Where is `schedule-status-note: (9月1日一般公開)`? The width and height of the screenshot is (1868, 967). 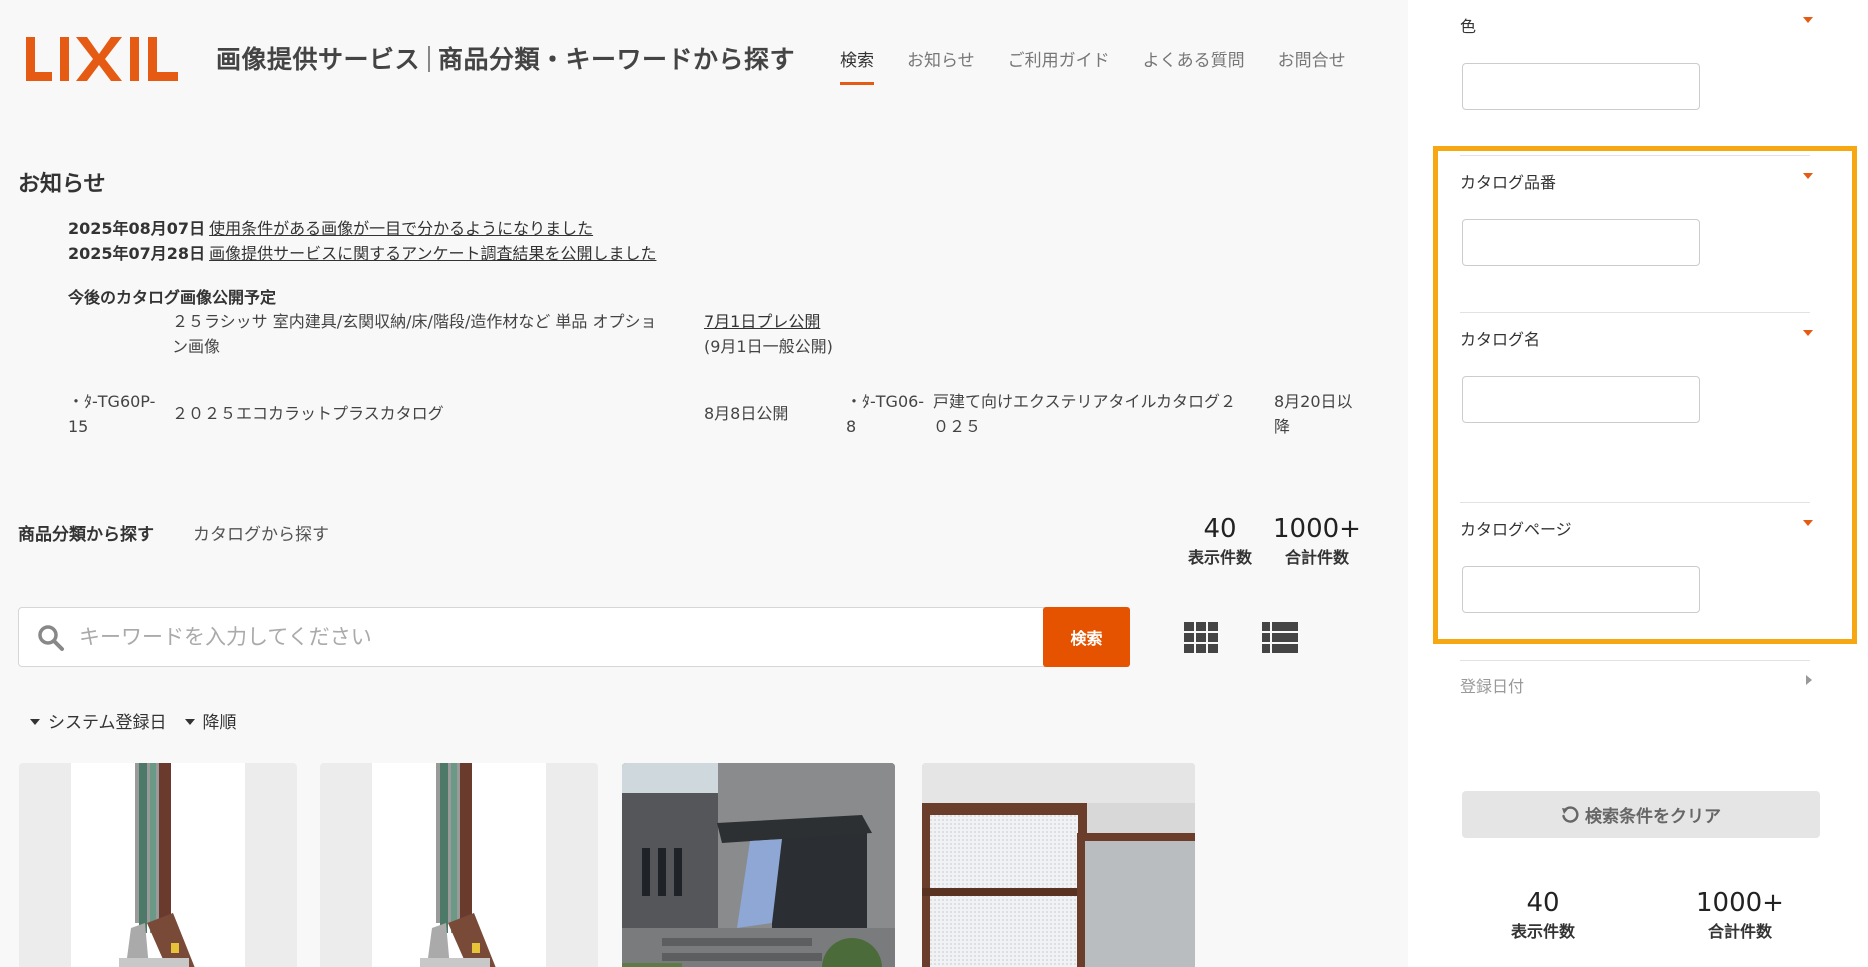
schedule-status-note: (9月1日一般公開) is located at coordinates (768, 346).